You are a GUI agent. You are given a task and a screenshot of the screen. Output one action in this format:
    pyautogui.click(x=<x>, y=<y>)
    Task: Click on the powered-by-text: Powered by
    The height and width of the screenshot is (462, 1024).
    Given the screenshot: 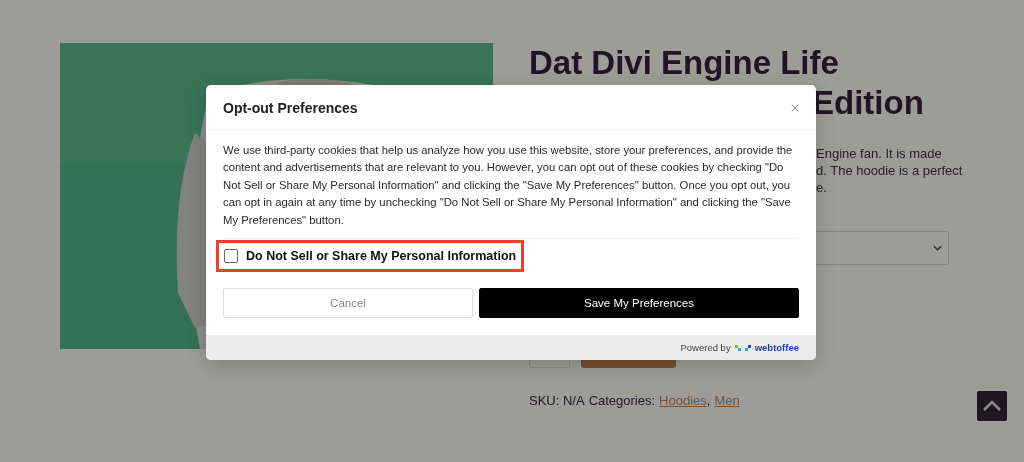 What is the action you would take?
    pyautogui.click(x=705, y=348)
    